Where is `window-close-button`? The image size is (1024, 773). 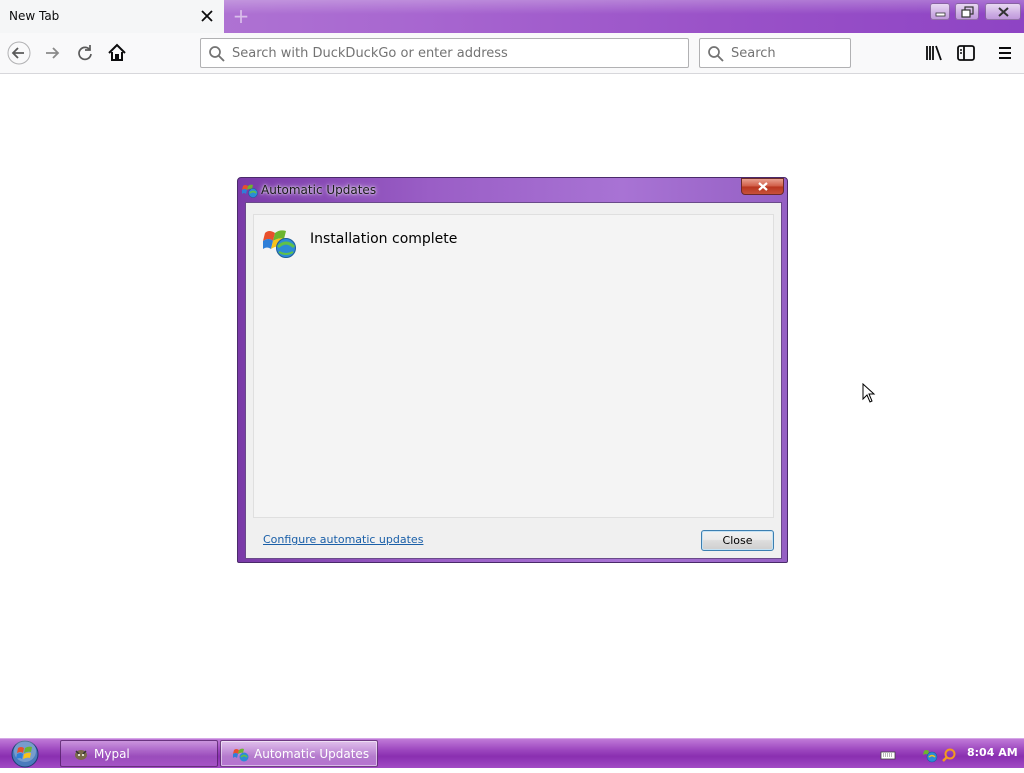 window-close-button is located at coordinates (1003, 11).